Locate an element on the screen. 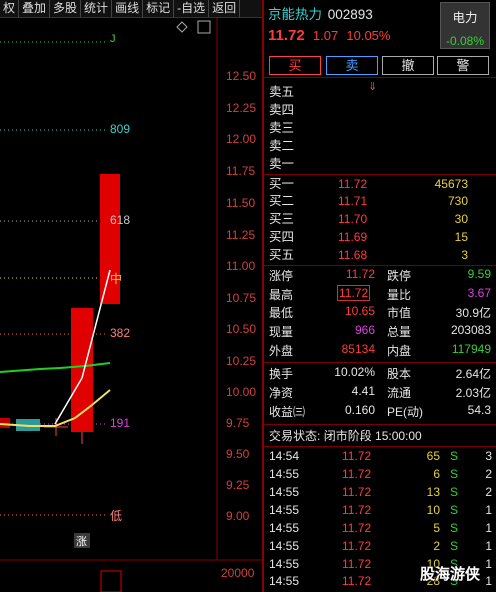 Image resolution: width=496 pixels, height=592 pixels. price-tick: 10.25 is located at coordinates (241, 361).